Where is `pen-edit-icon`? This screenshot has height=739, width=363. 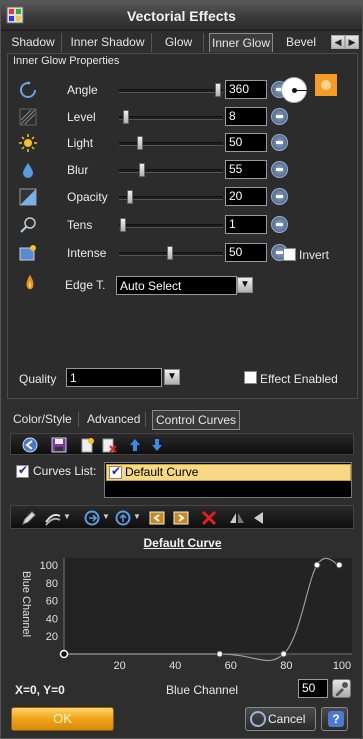
pen-edit-icon is located at coordinates (29, 518).